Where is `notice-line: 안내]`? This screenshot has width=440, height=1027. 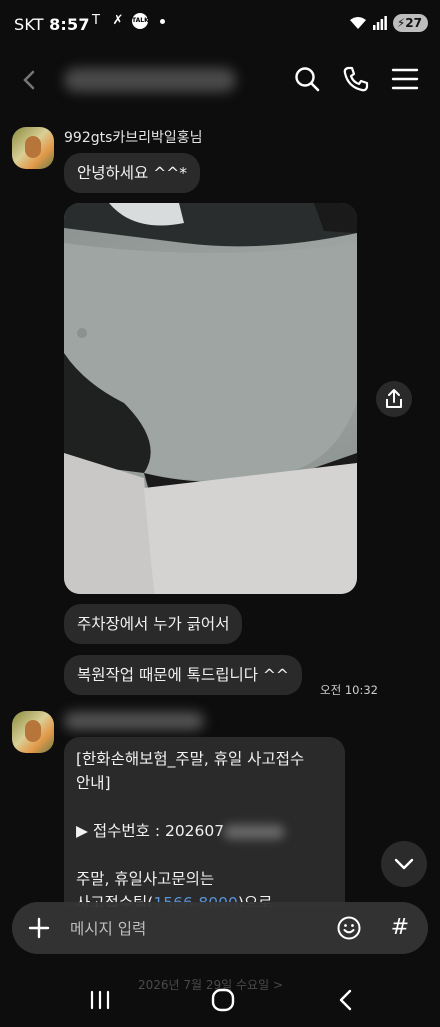
notice-line: 안내] is located at coordinates (93, 783).